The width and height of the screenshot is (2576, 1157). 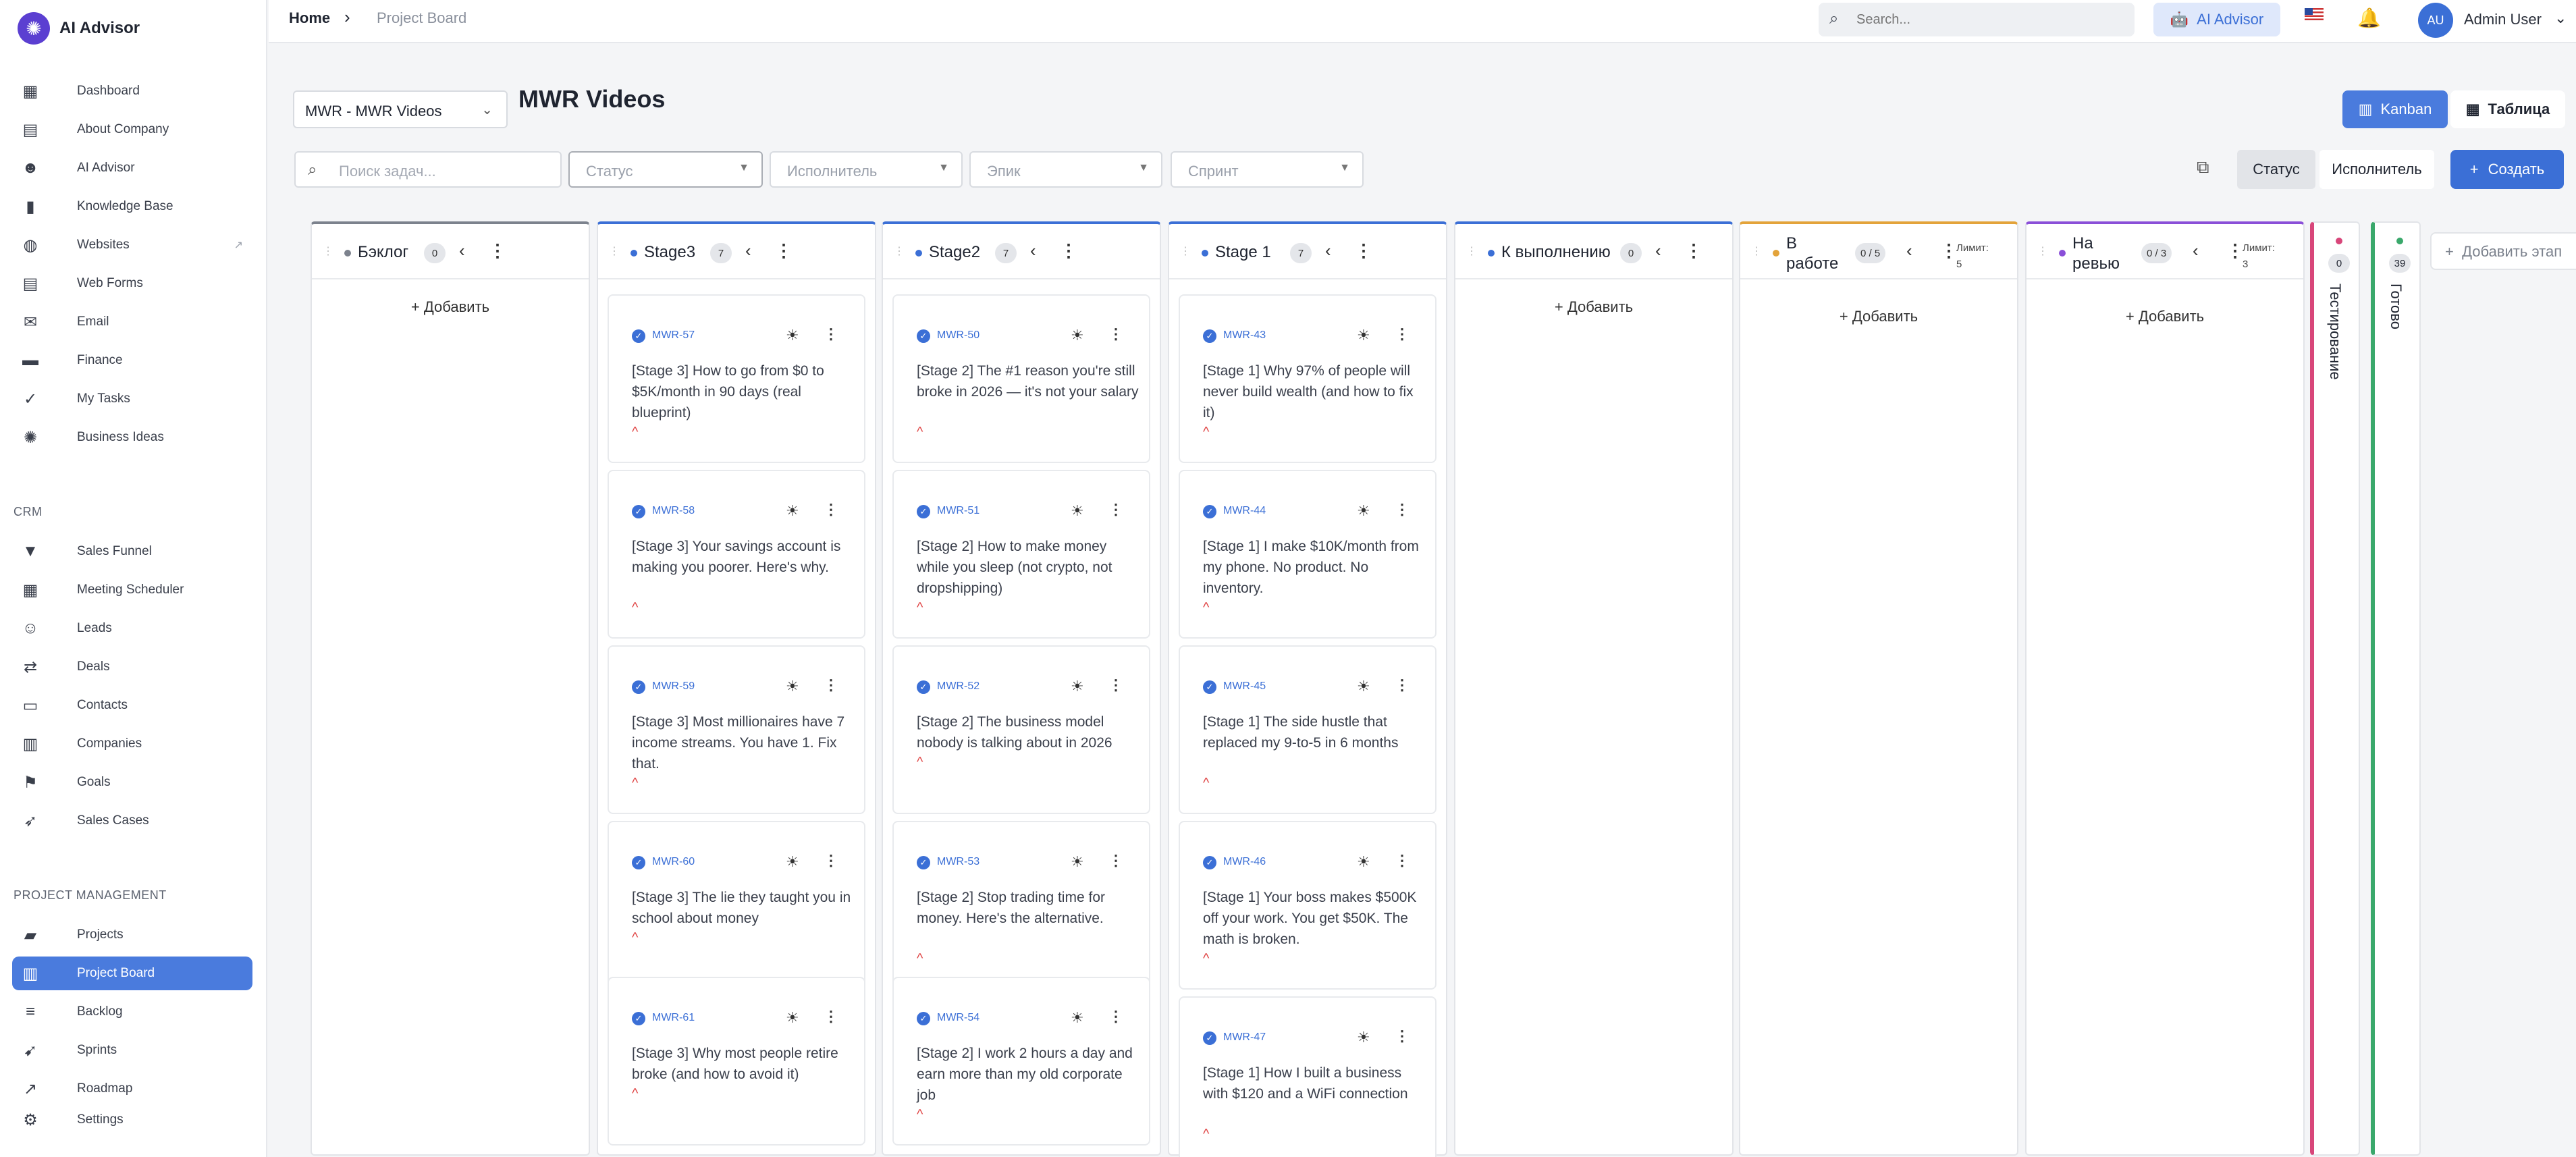 What do you see at coordinates (132, 667) in the screenshot?
I see `sidebar-item-deals: ⇄ Deals` at bounding box center [132, 667].